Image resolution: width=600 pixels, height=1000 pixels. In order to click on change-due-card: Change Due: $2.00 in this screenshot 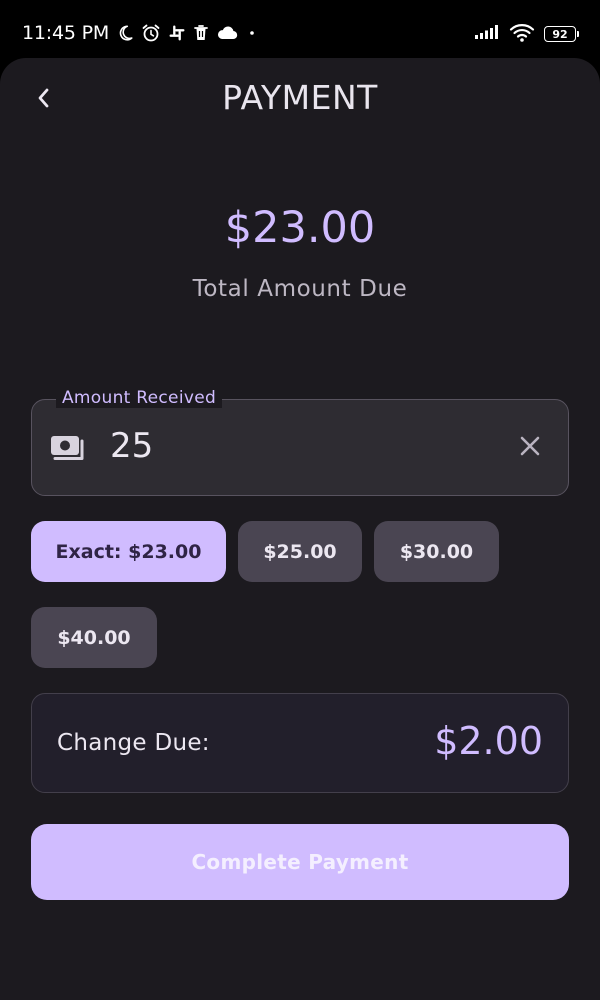, I will do `click(300, 743)`.